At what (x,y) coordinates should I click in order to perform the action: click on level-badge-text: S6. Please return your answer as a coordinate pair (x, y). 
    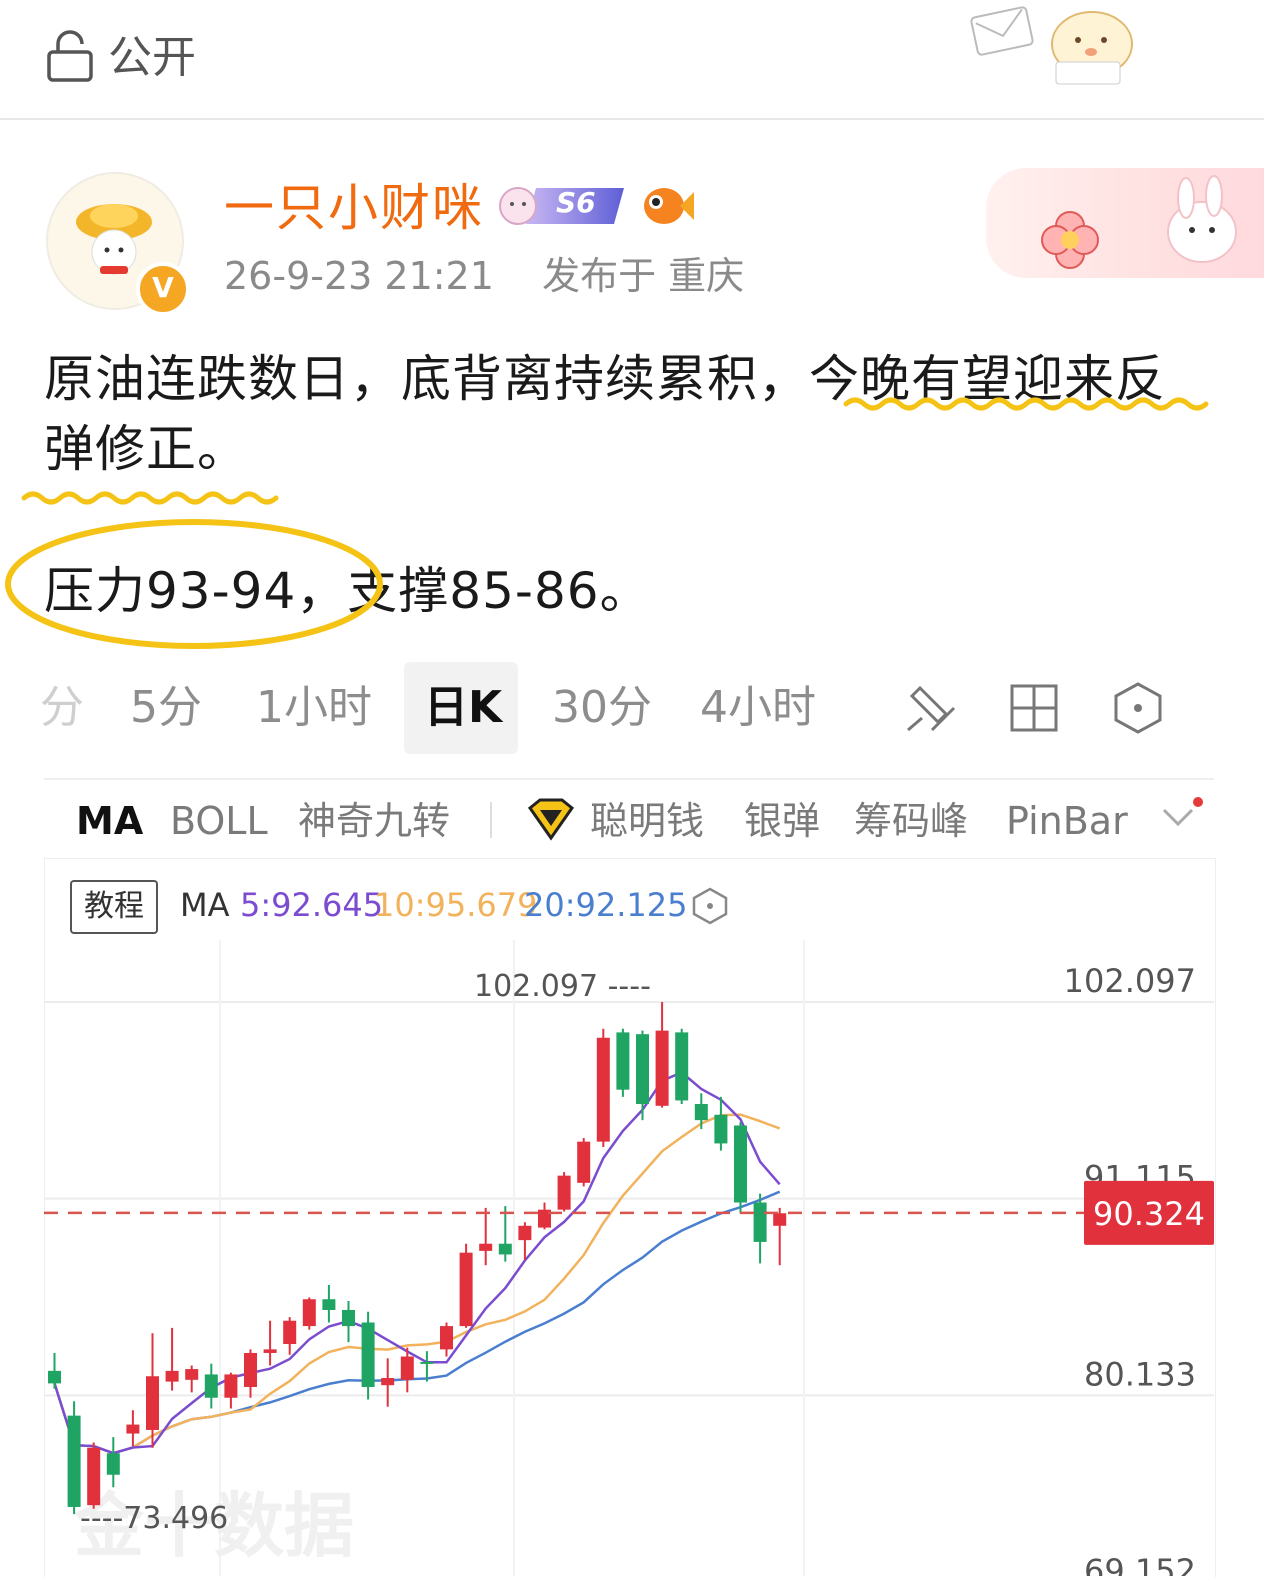
    Looking at the image, I should click on (576, 202).